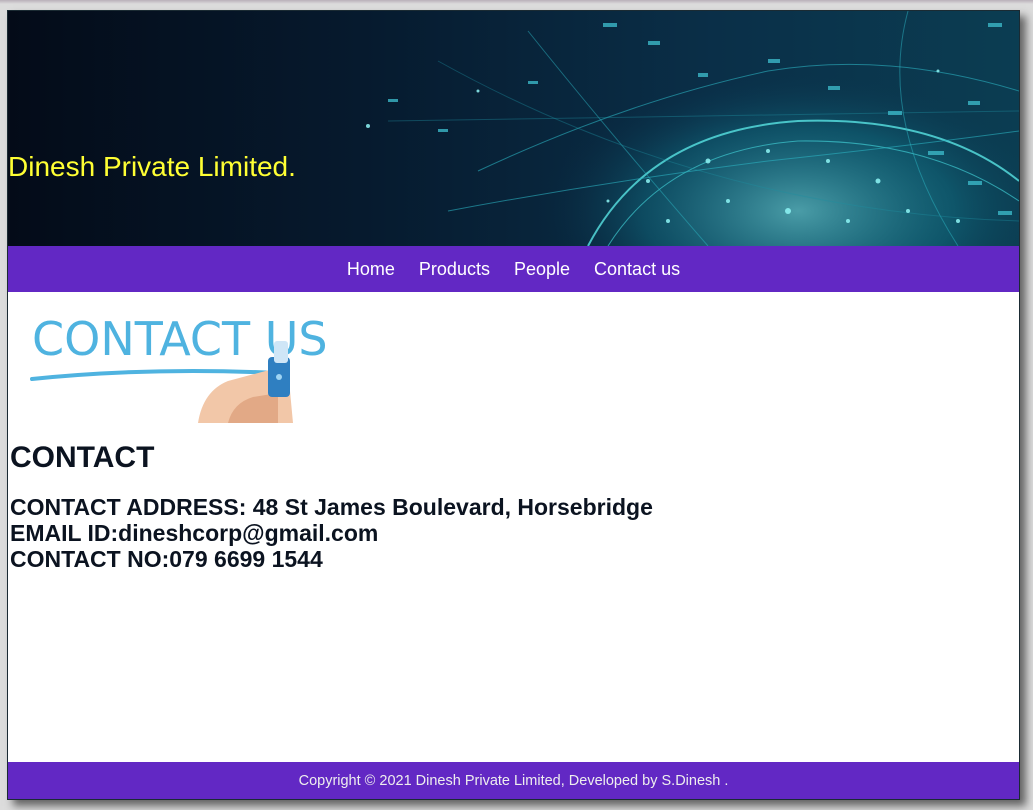  Describe the element at coordinates (516, 2) in the screenshot. I see `window-top-edge` at that location.